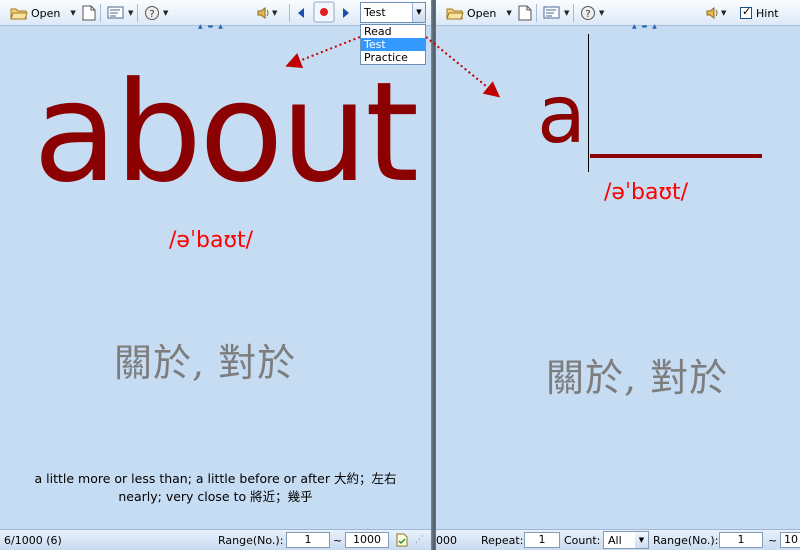  Describe the element at coordinates (33, 540) in the screenshot. I see `position-counter: 6/1000 (6)` at that location.